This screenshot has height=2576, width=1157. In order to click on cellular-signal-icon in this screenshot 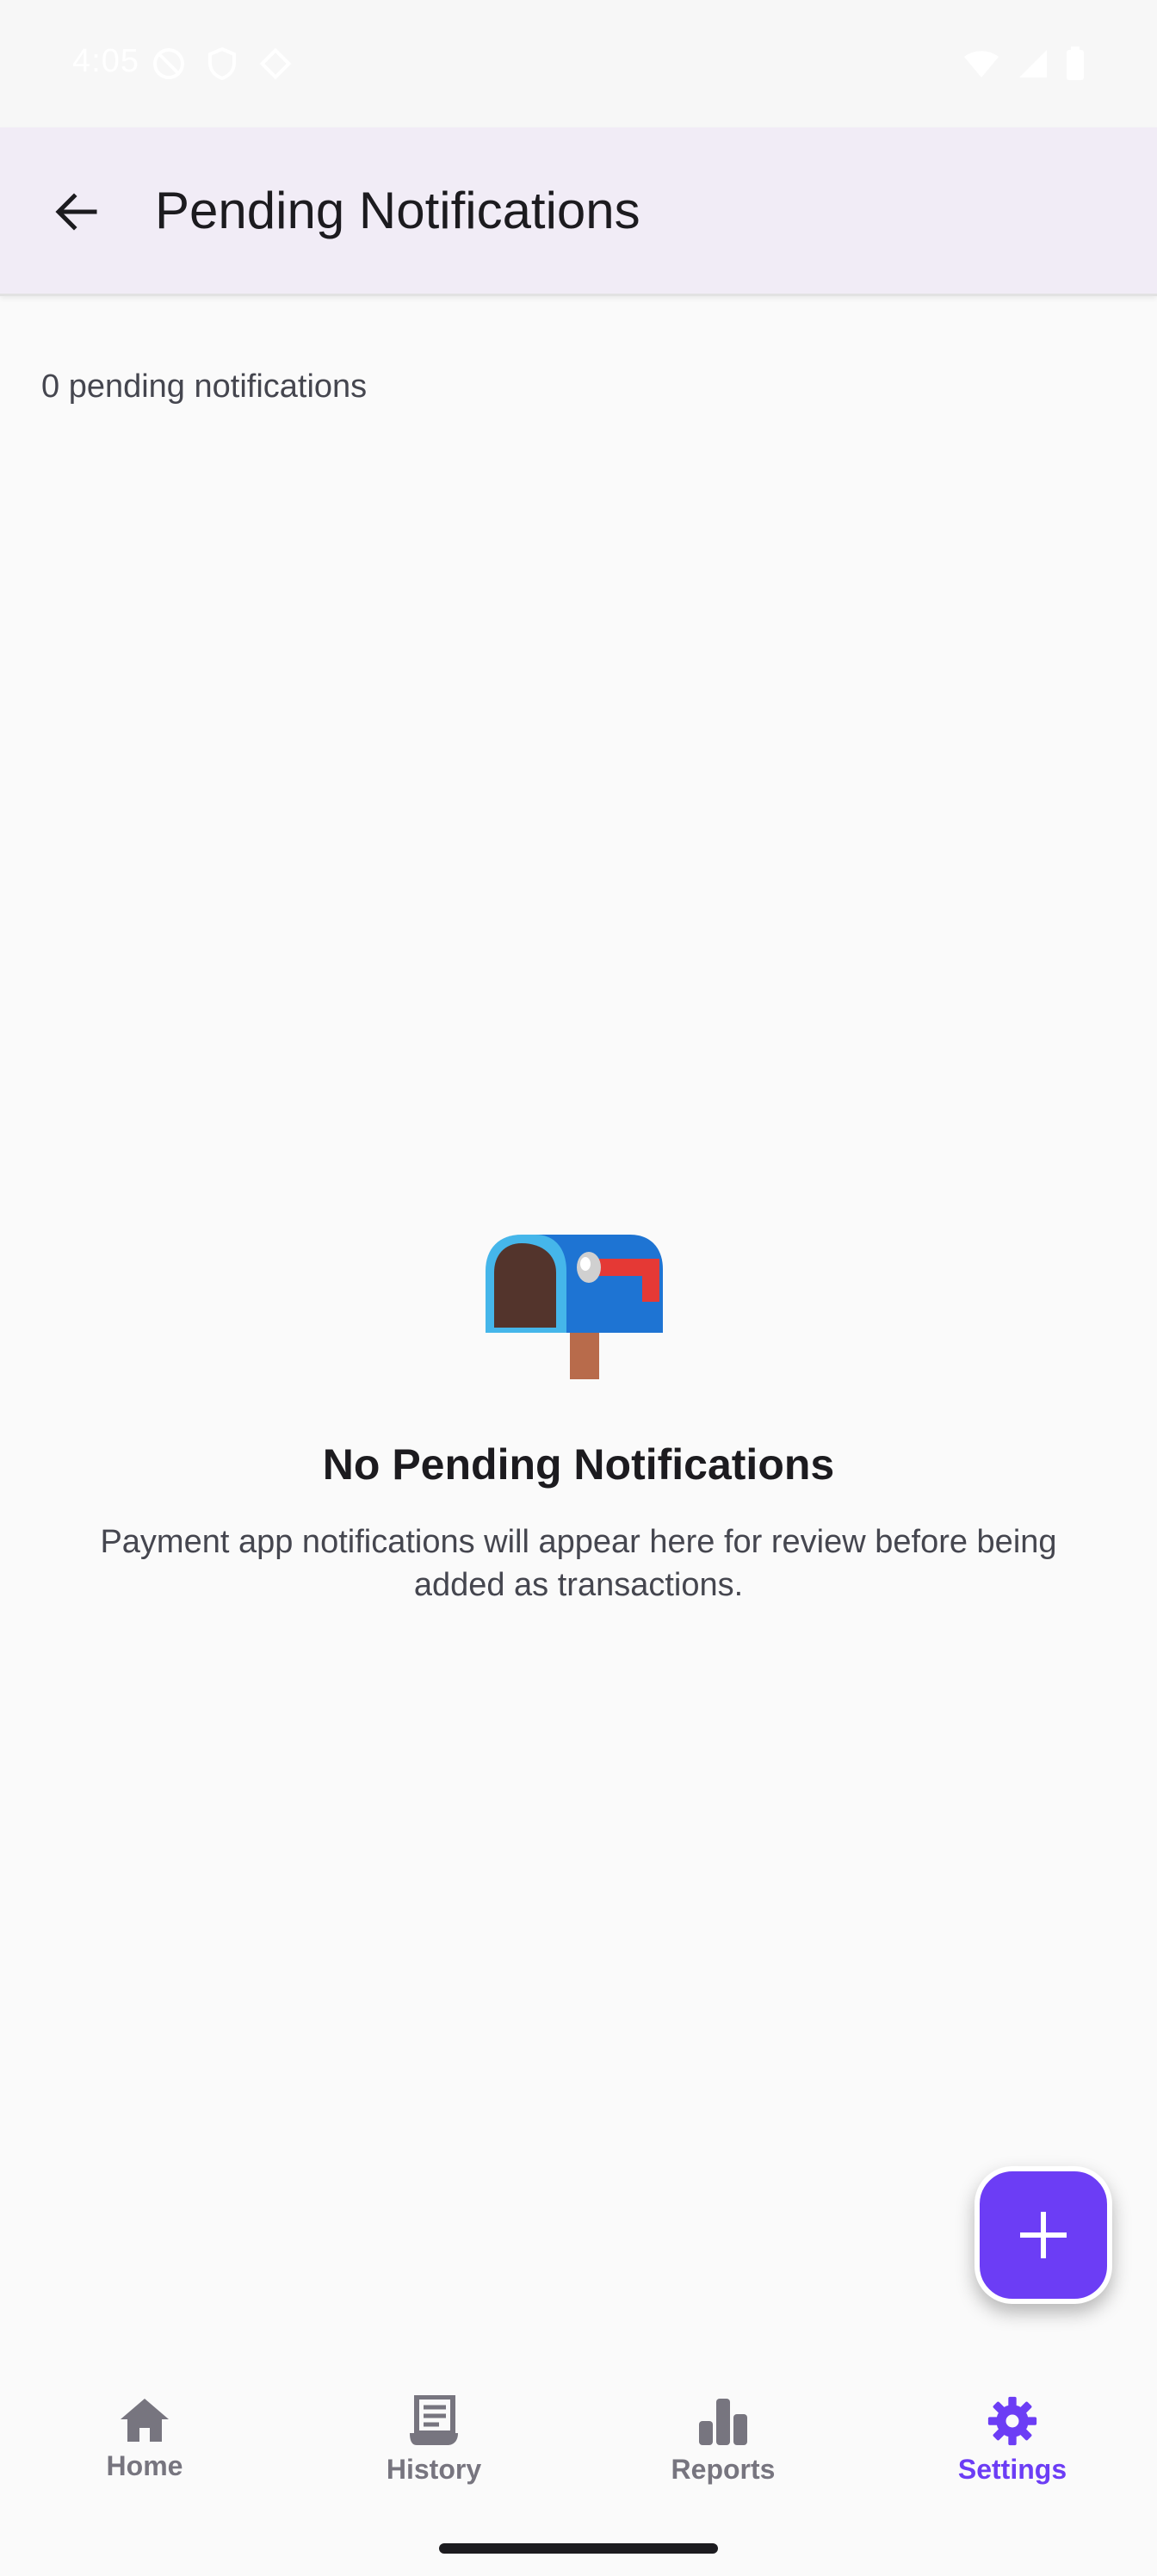, I will do `click(1033, 64)`.